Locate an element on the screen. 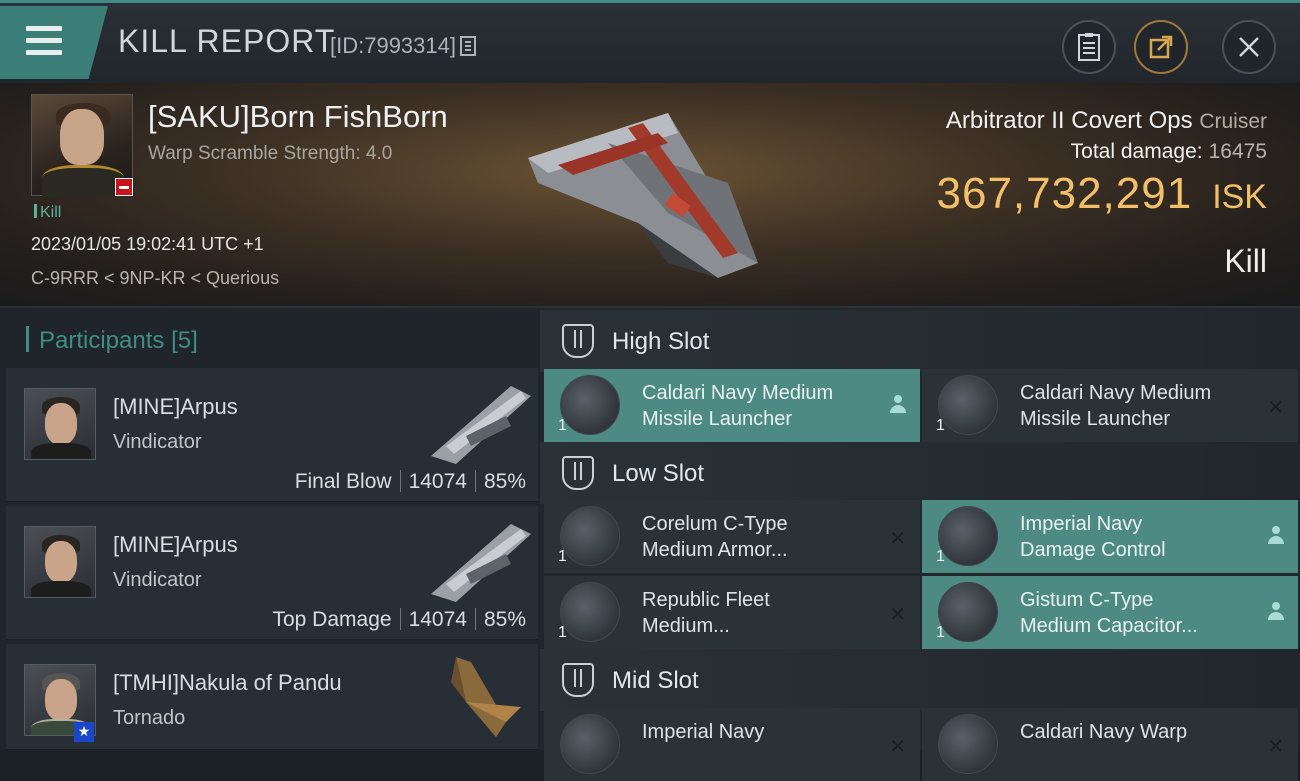  capacitor-module-icon is located at coordinates (590, 612).